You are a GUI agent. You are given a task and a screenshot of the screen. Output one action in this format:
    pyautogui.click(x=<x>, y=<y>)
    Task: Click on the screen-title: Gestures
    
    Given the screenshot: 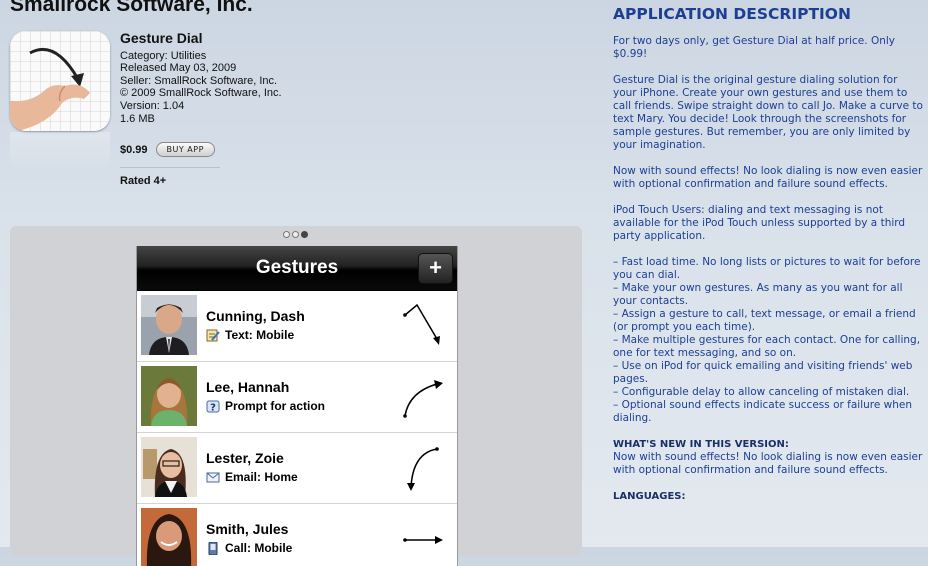 What is the action you would take?
    pyautogui.click(x=297, y=267)
    